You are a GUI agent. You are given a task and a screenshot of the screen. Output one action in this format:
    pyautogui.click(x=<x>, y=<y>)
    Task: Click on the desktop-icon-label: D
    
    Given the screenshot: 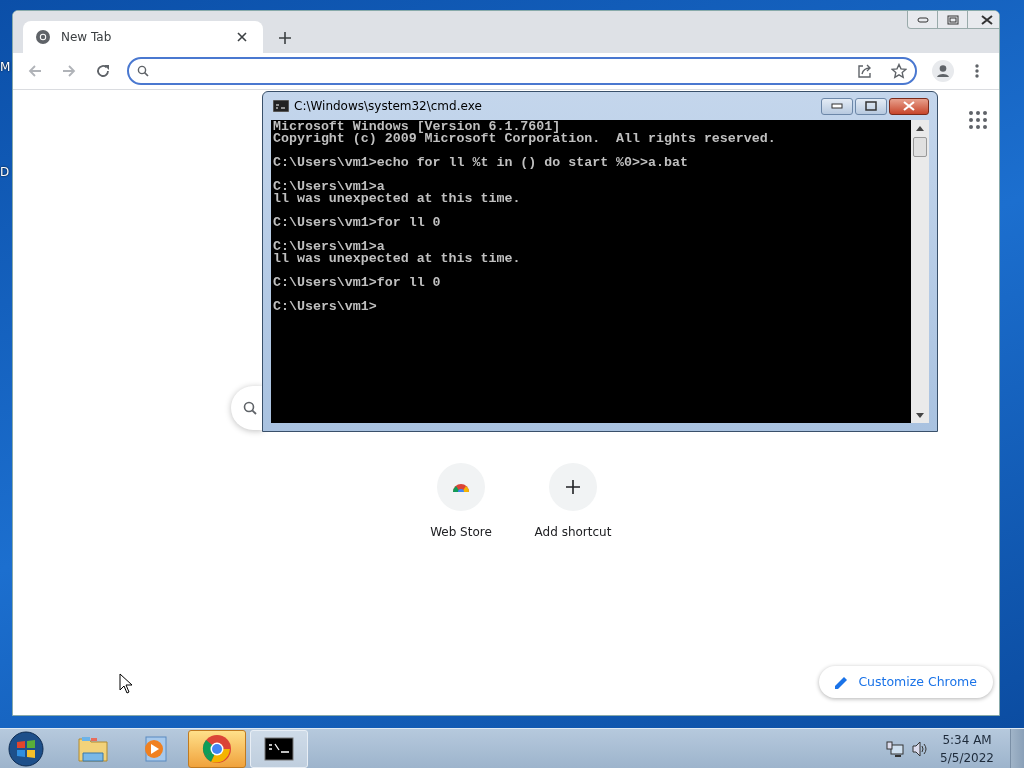 What is the action you would take?
    pyautogui.click(x=5, y=172)
    